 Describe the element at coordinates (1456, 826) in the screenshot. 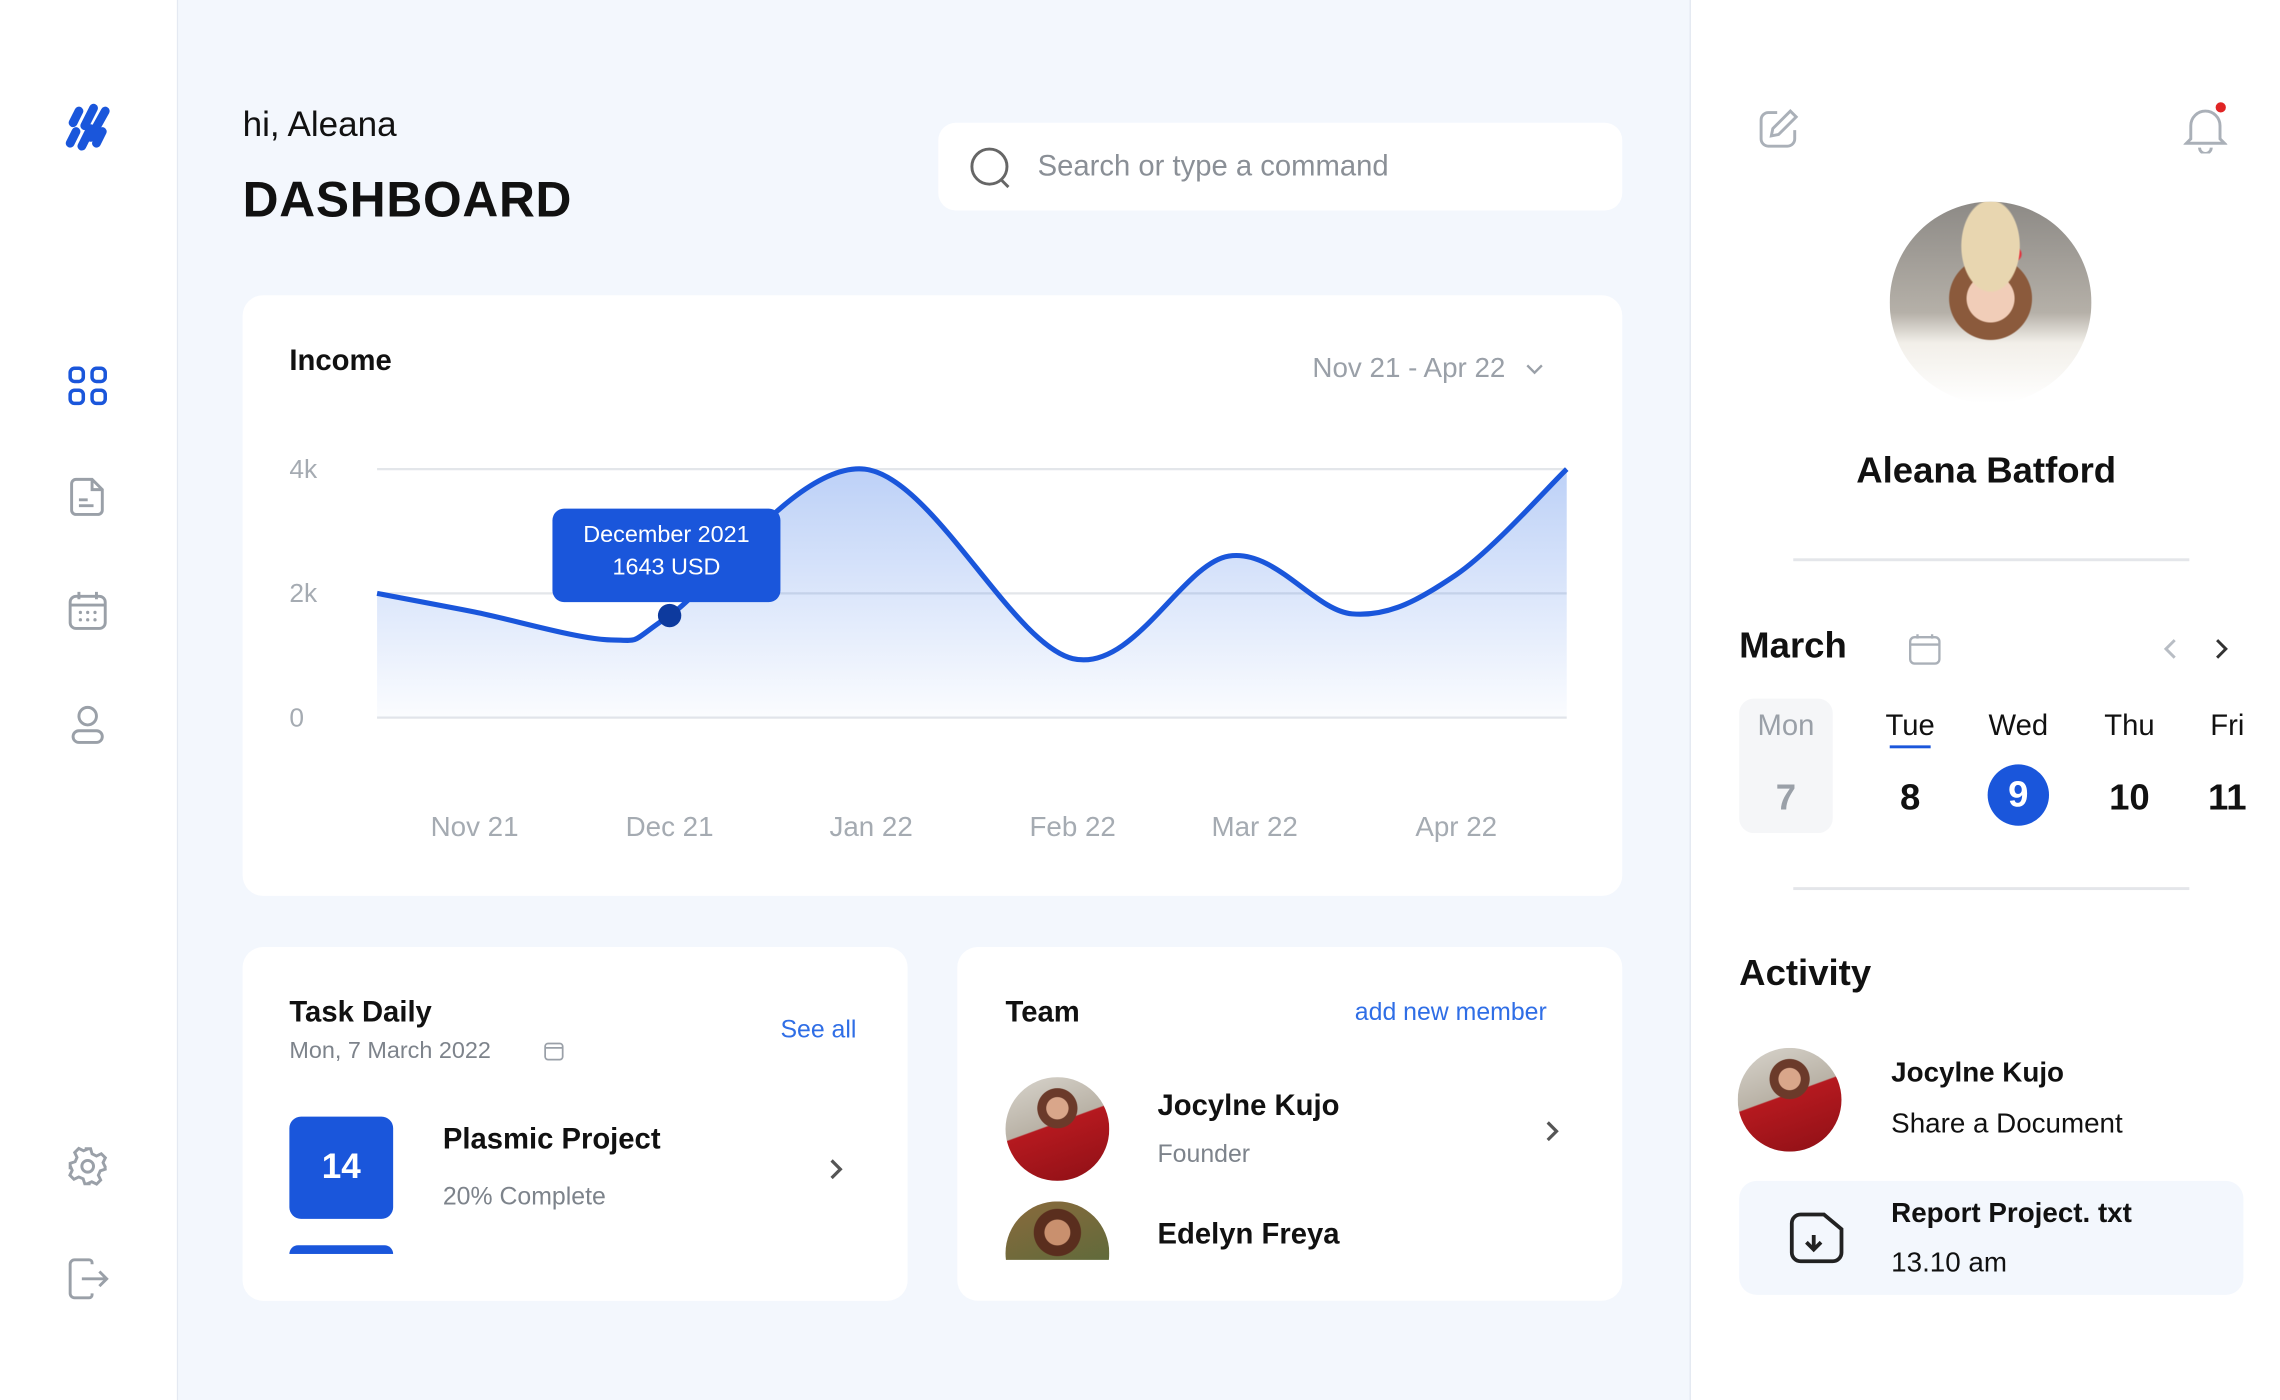

I see `x-tick-label: Apr 22` at that location.